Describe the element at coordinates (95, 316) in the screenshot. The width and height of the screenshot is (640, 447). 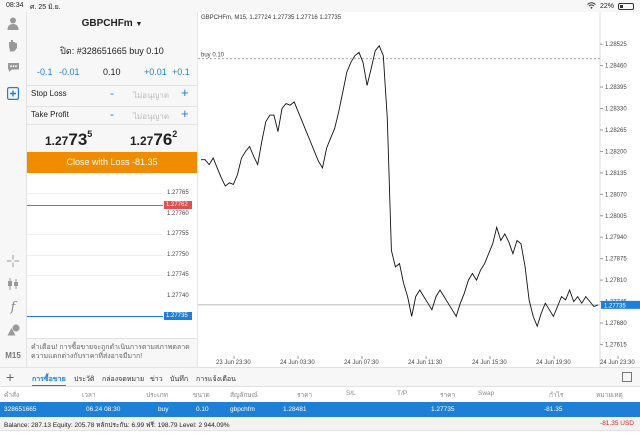
I see `bid-price-line` at that location.